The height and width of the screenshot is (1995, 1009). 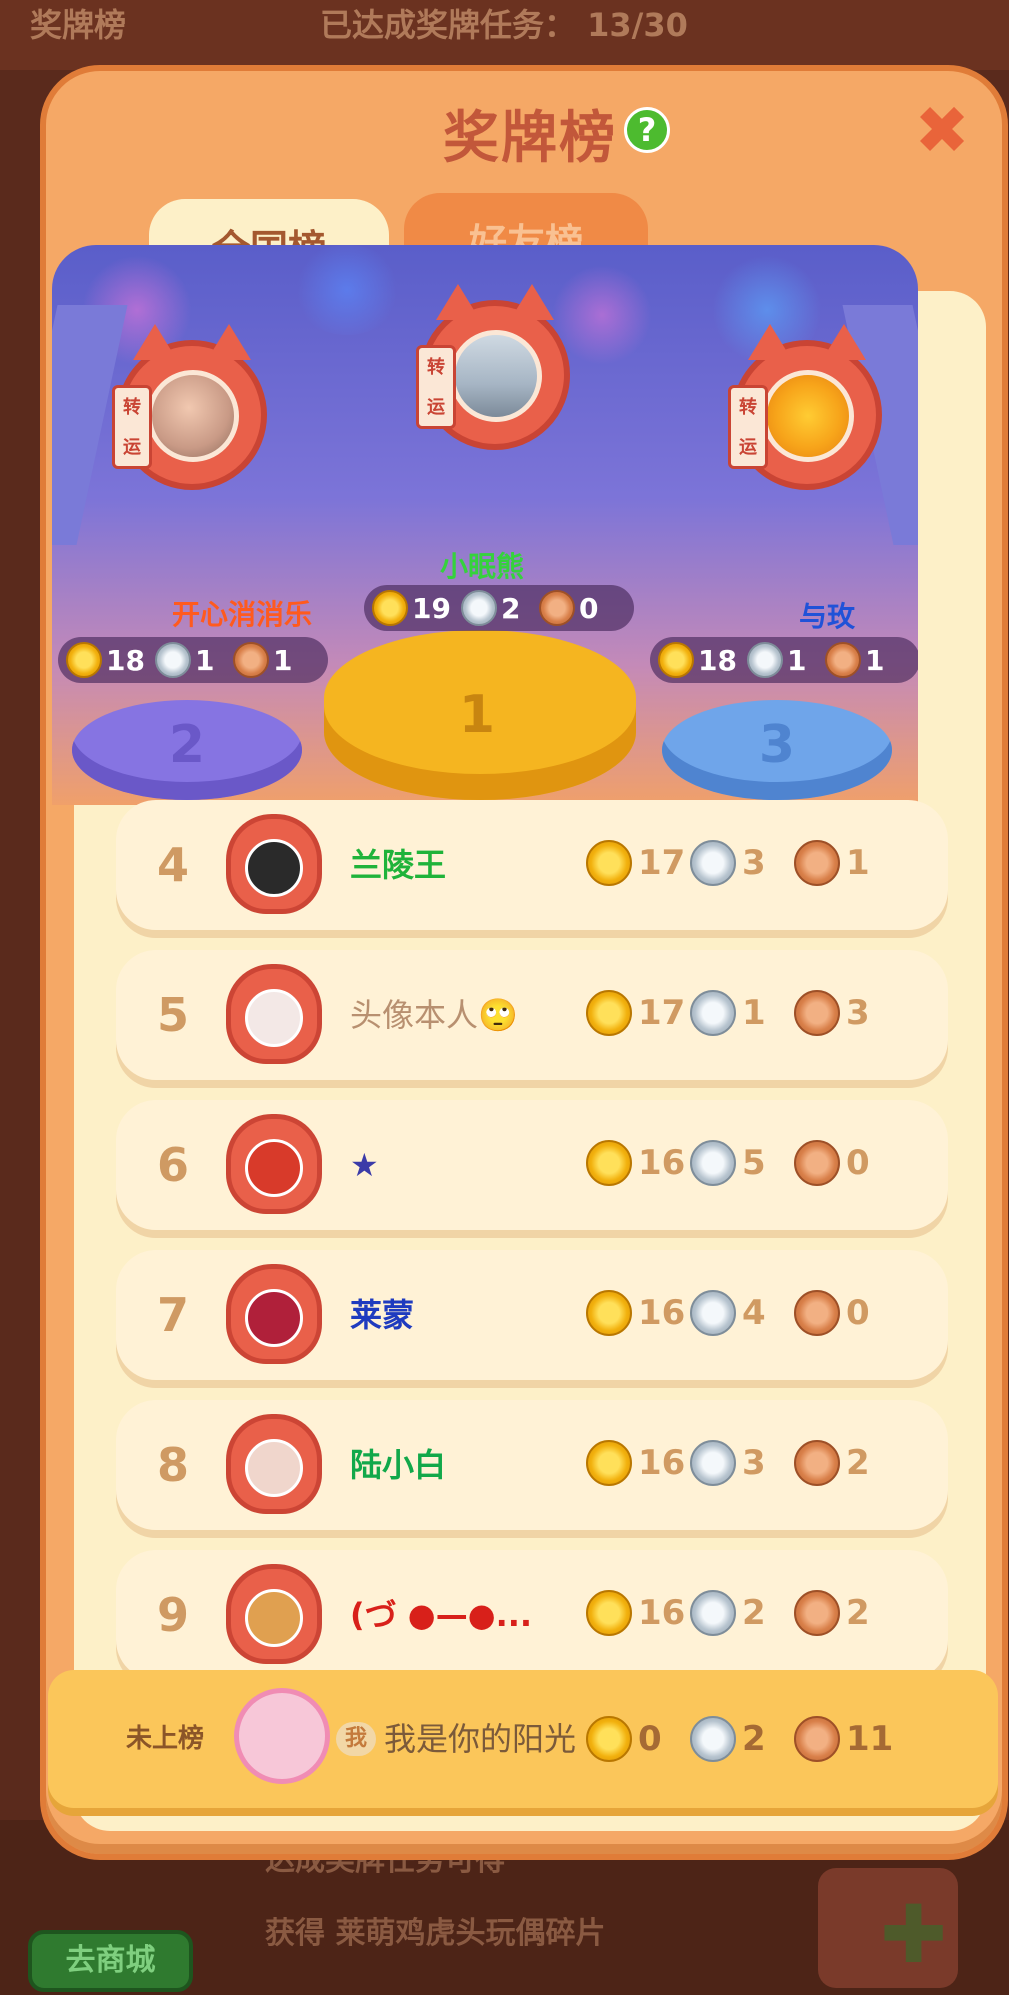 I want to click on leaderboard-row: 7 莱蒙 16 4 0, so click(x=532, y=1315).